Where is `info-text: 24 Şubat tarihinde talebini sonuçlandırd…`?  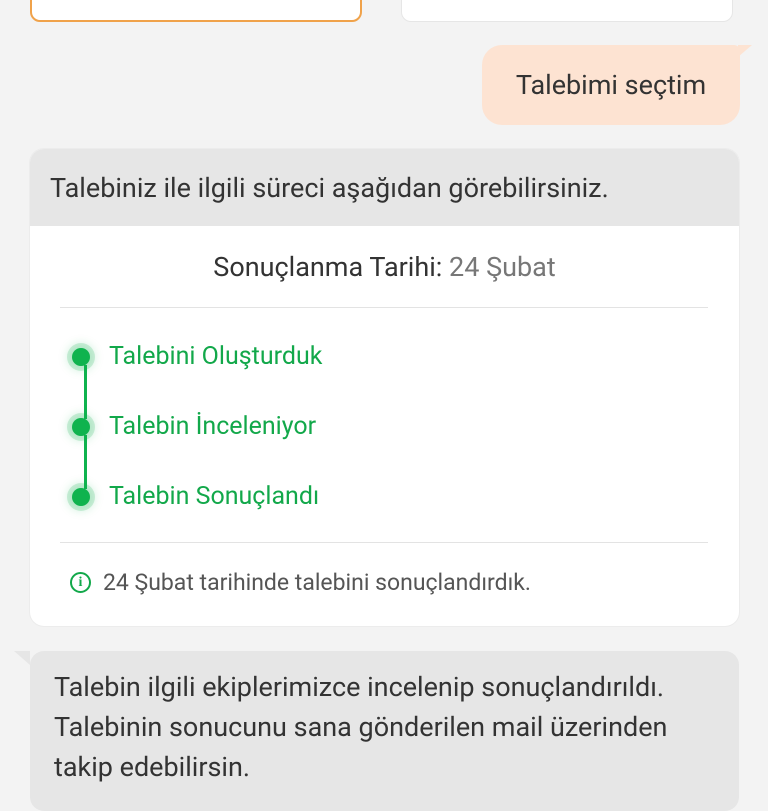
info-text: 24 Şubat tarihinde talebini sonuçlandırd… is located at coordinates (317, 582).